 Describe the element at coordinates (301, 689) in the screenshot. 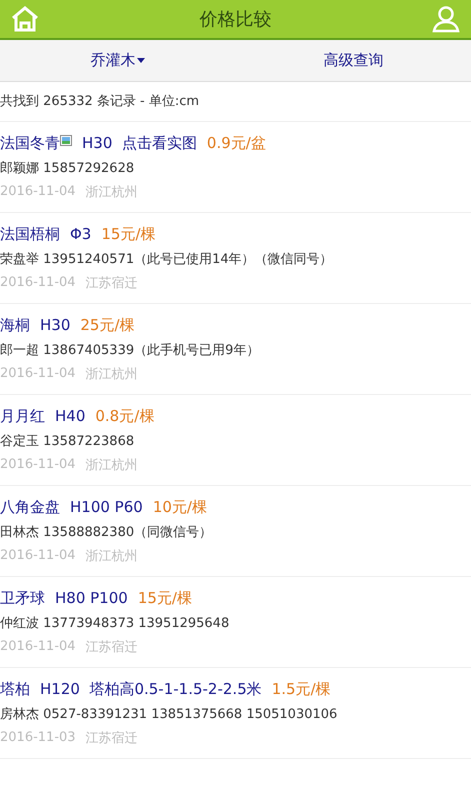

I see `price: 1.5元/棵` at that location.